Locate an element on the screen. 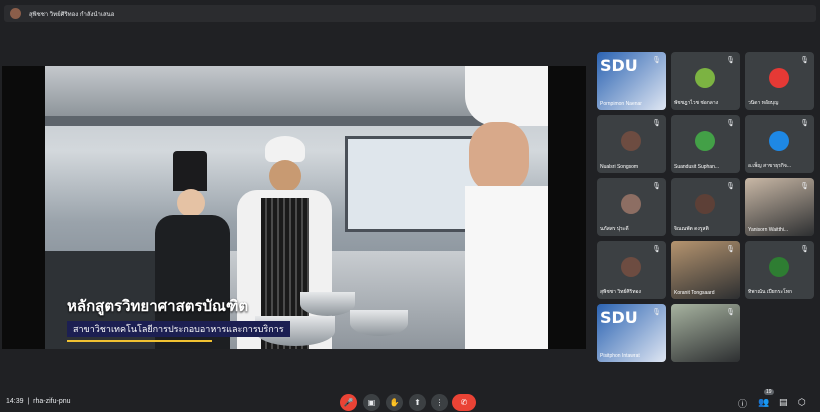  participant-name: ทิพาณัน เปียกระโทก is located at coordinates (770, 292).